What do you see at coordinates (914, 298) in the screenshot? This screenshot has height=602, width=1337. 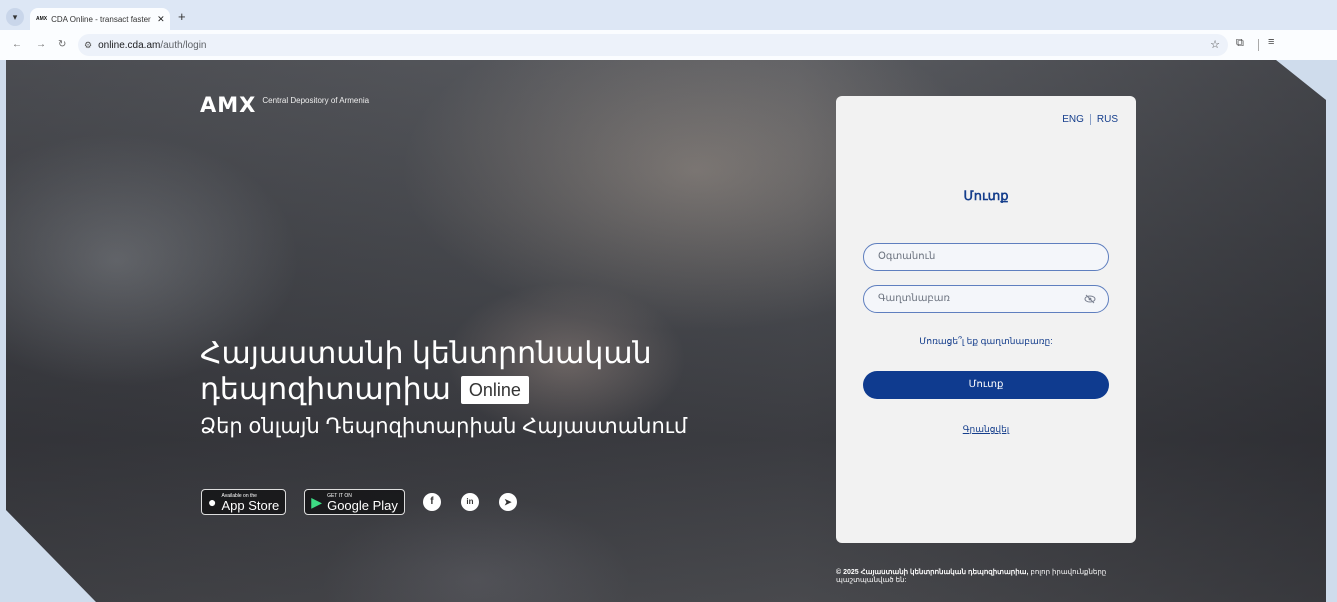 I see `password-placeholder: Գաղտնաբառ` at bounding box center [914, 298].